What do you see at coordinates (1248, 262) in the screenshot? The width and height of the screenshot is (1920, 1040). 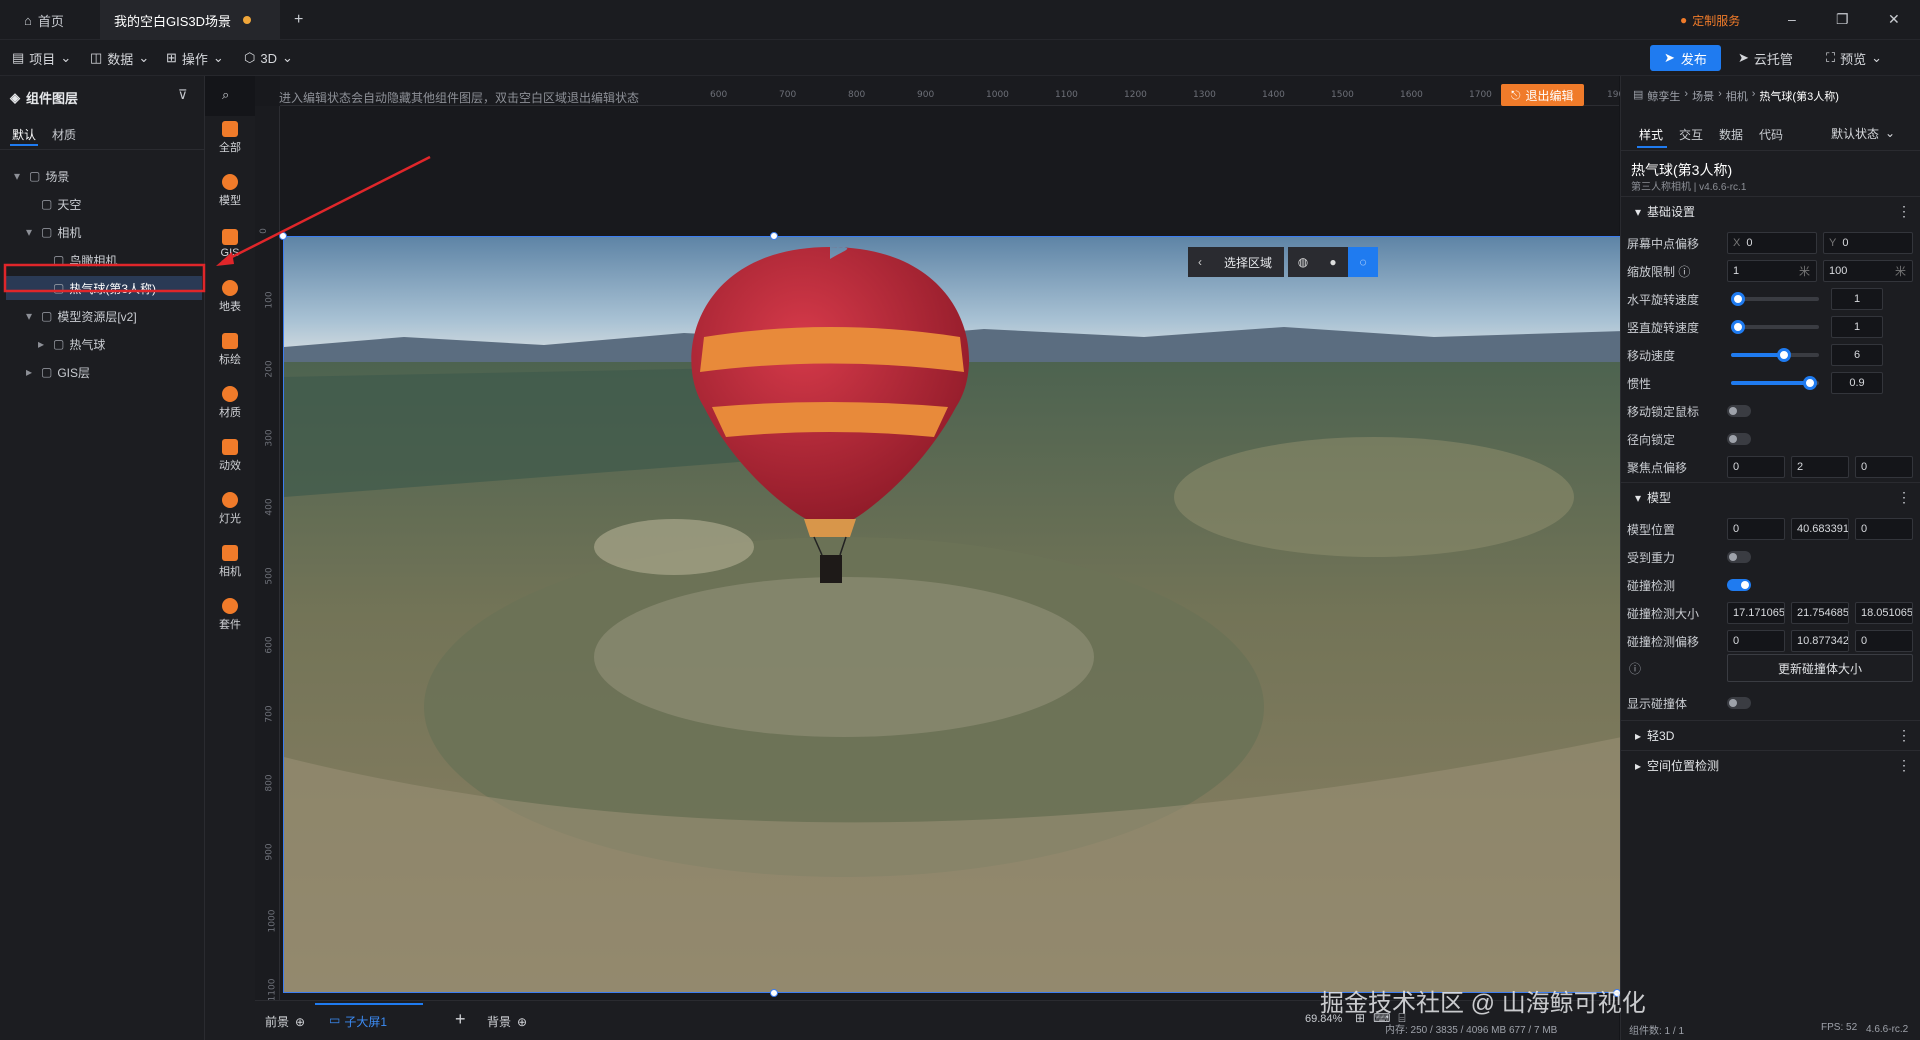 I see `select-area-button: 选择区域` at bounding box center [1248, 262].